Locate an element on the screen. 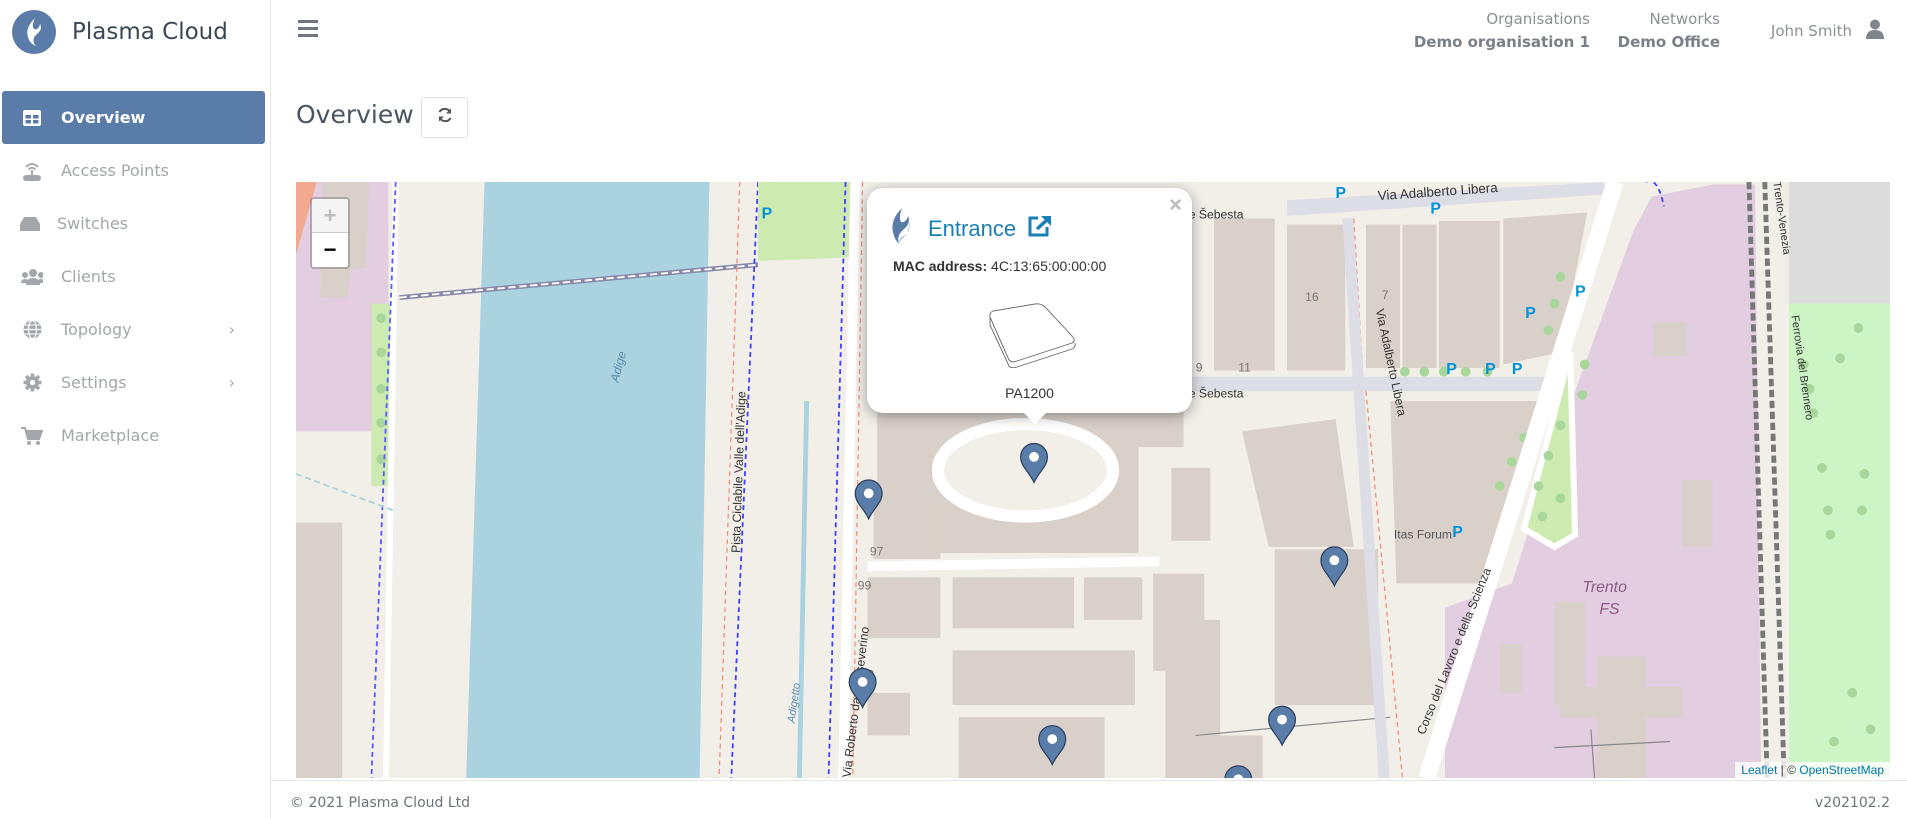 The width and height of the screenshot is (1907, 818). popup-close-button: × is located at coordinates (1175, 205).